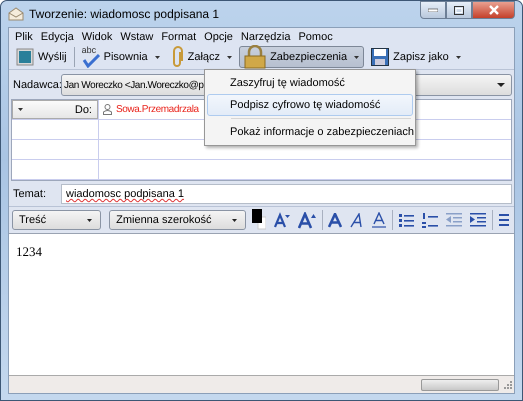 The image size is (523, 401). I want to click on subject-label: Temat:, so click(30, 194).